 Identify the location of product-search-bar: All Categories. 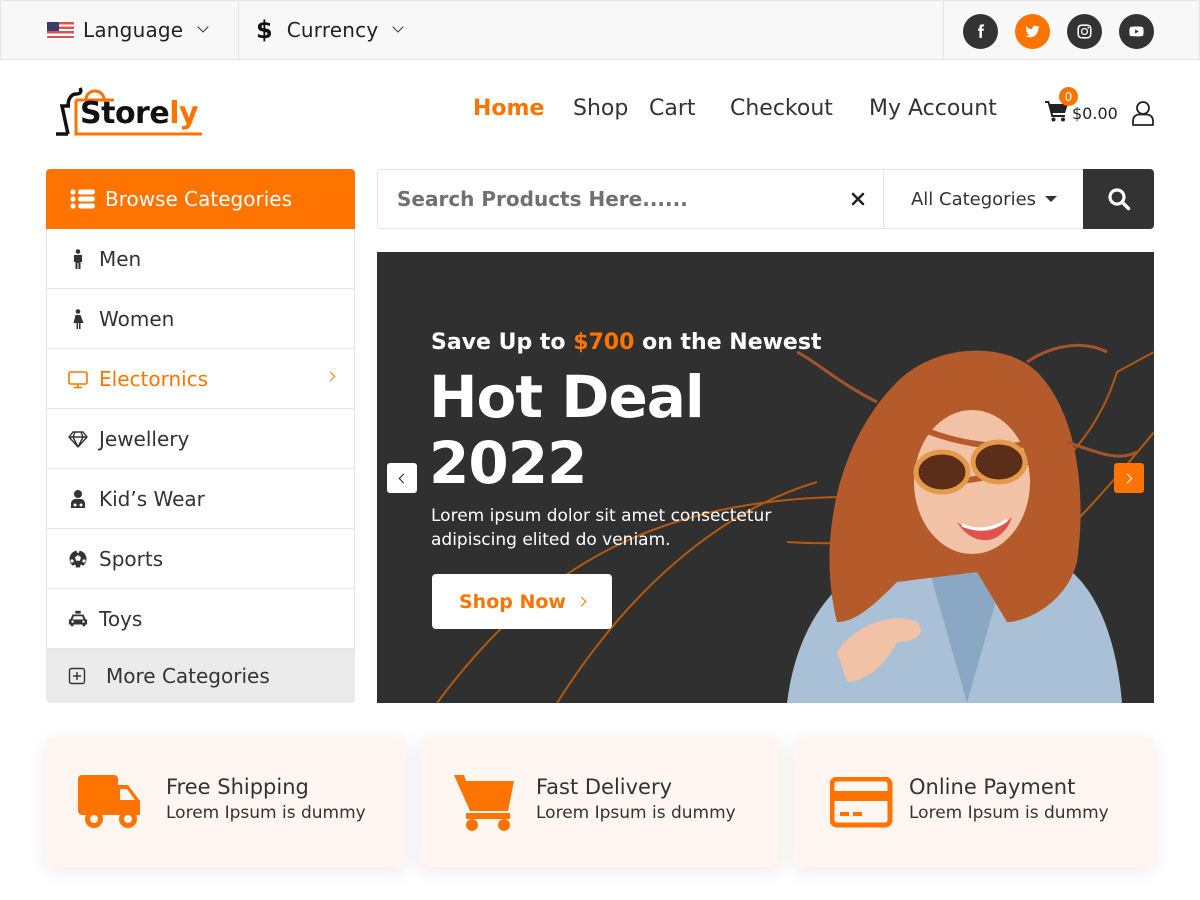
(765, 199).